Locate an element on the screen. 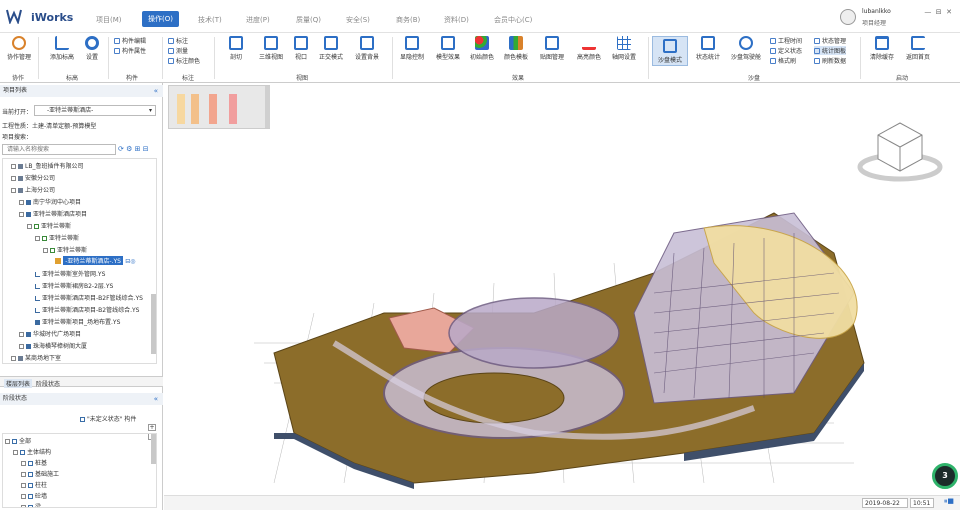  tab-project: 项目(M) is located at coordinates (109, 20).